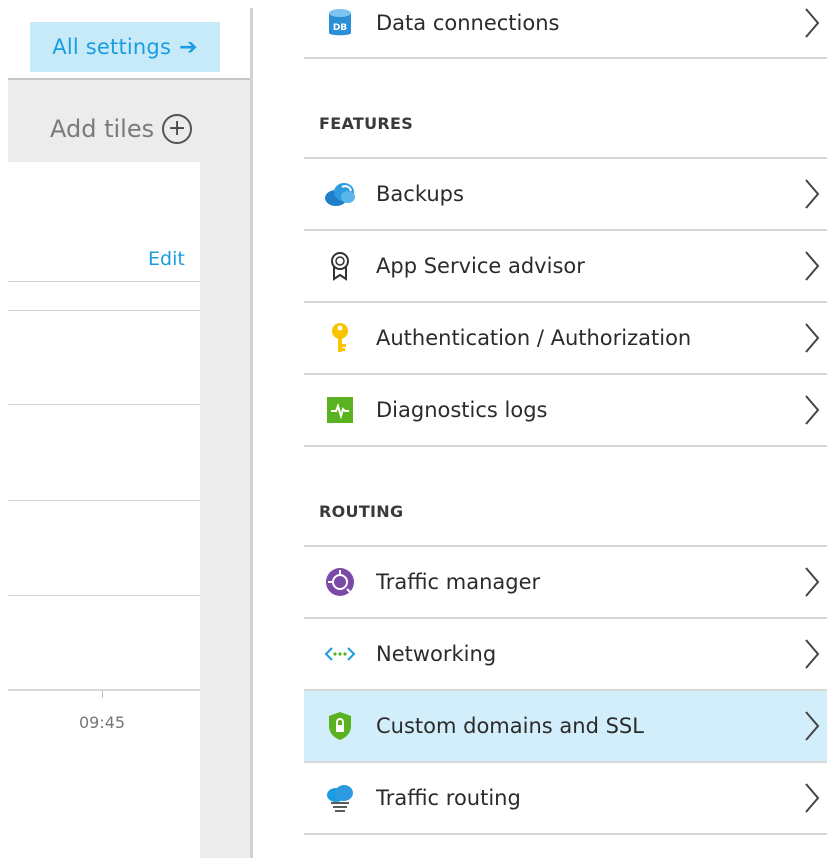  I want to click on menu-item-label: Backups, so click(420, 194).